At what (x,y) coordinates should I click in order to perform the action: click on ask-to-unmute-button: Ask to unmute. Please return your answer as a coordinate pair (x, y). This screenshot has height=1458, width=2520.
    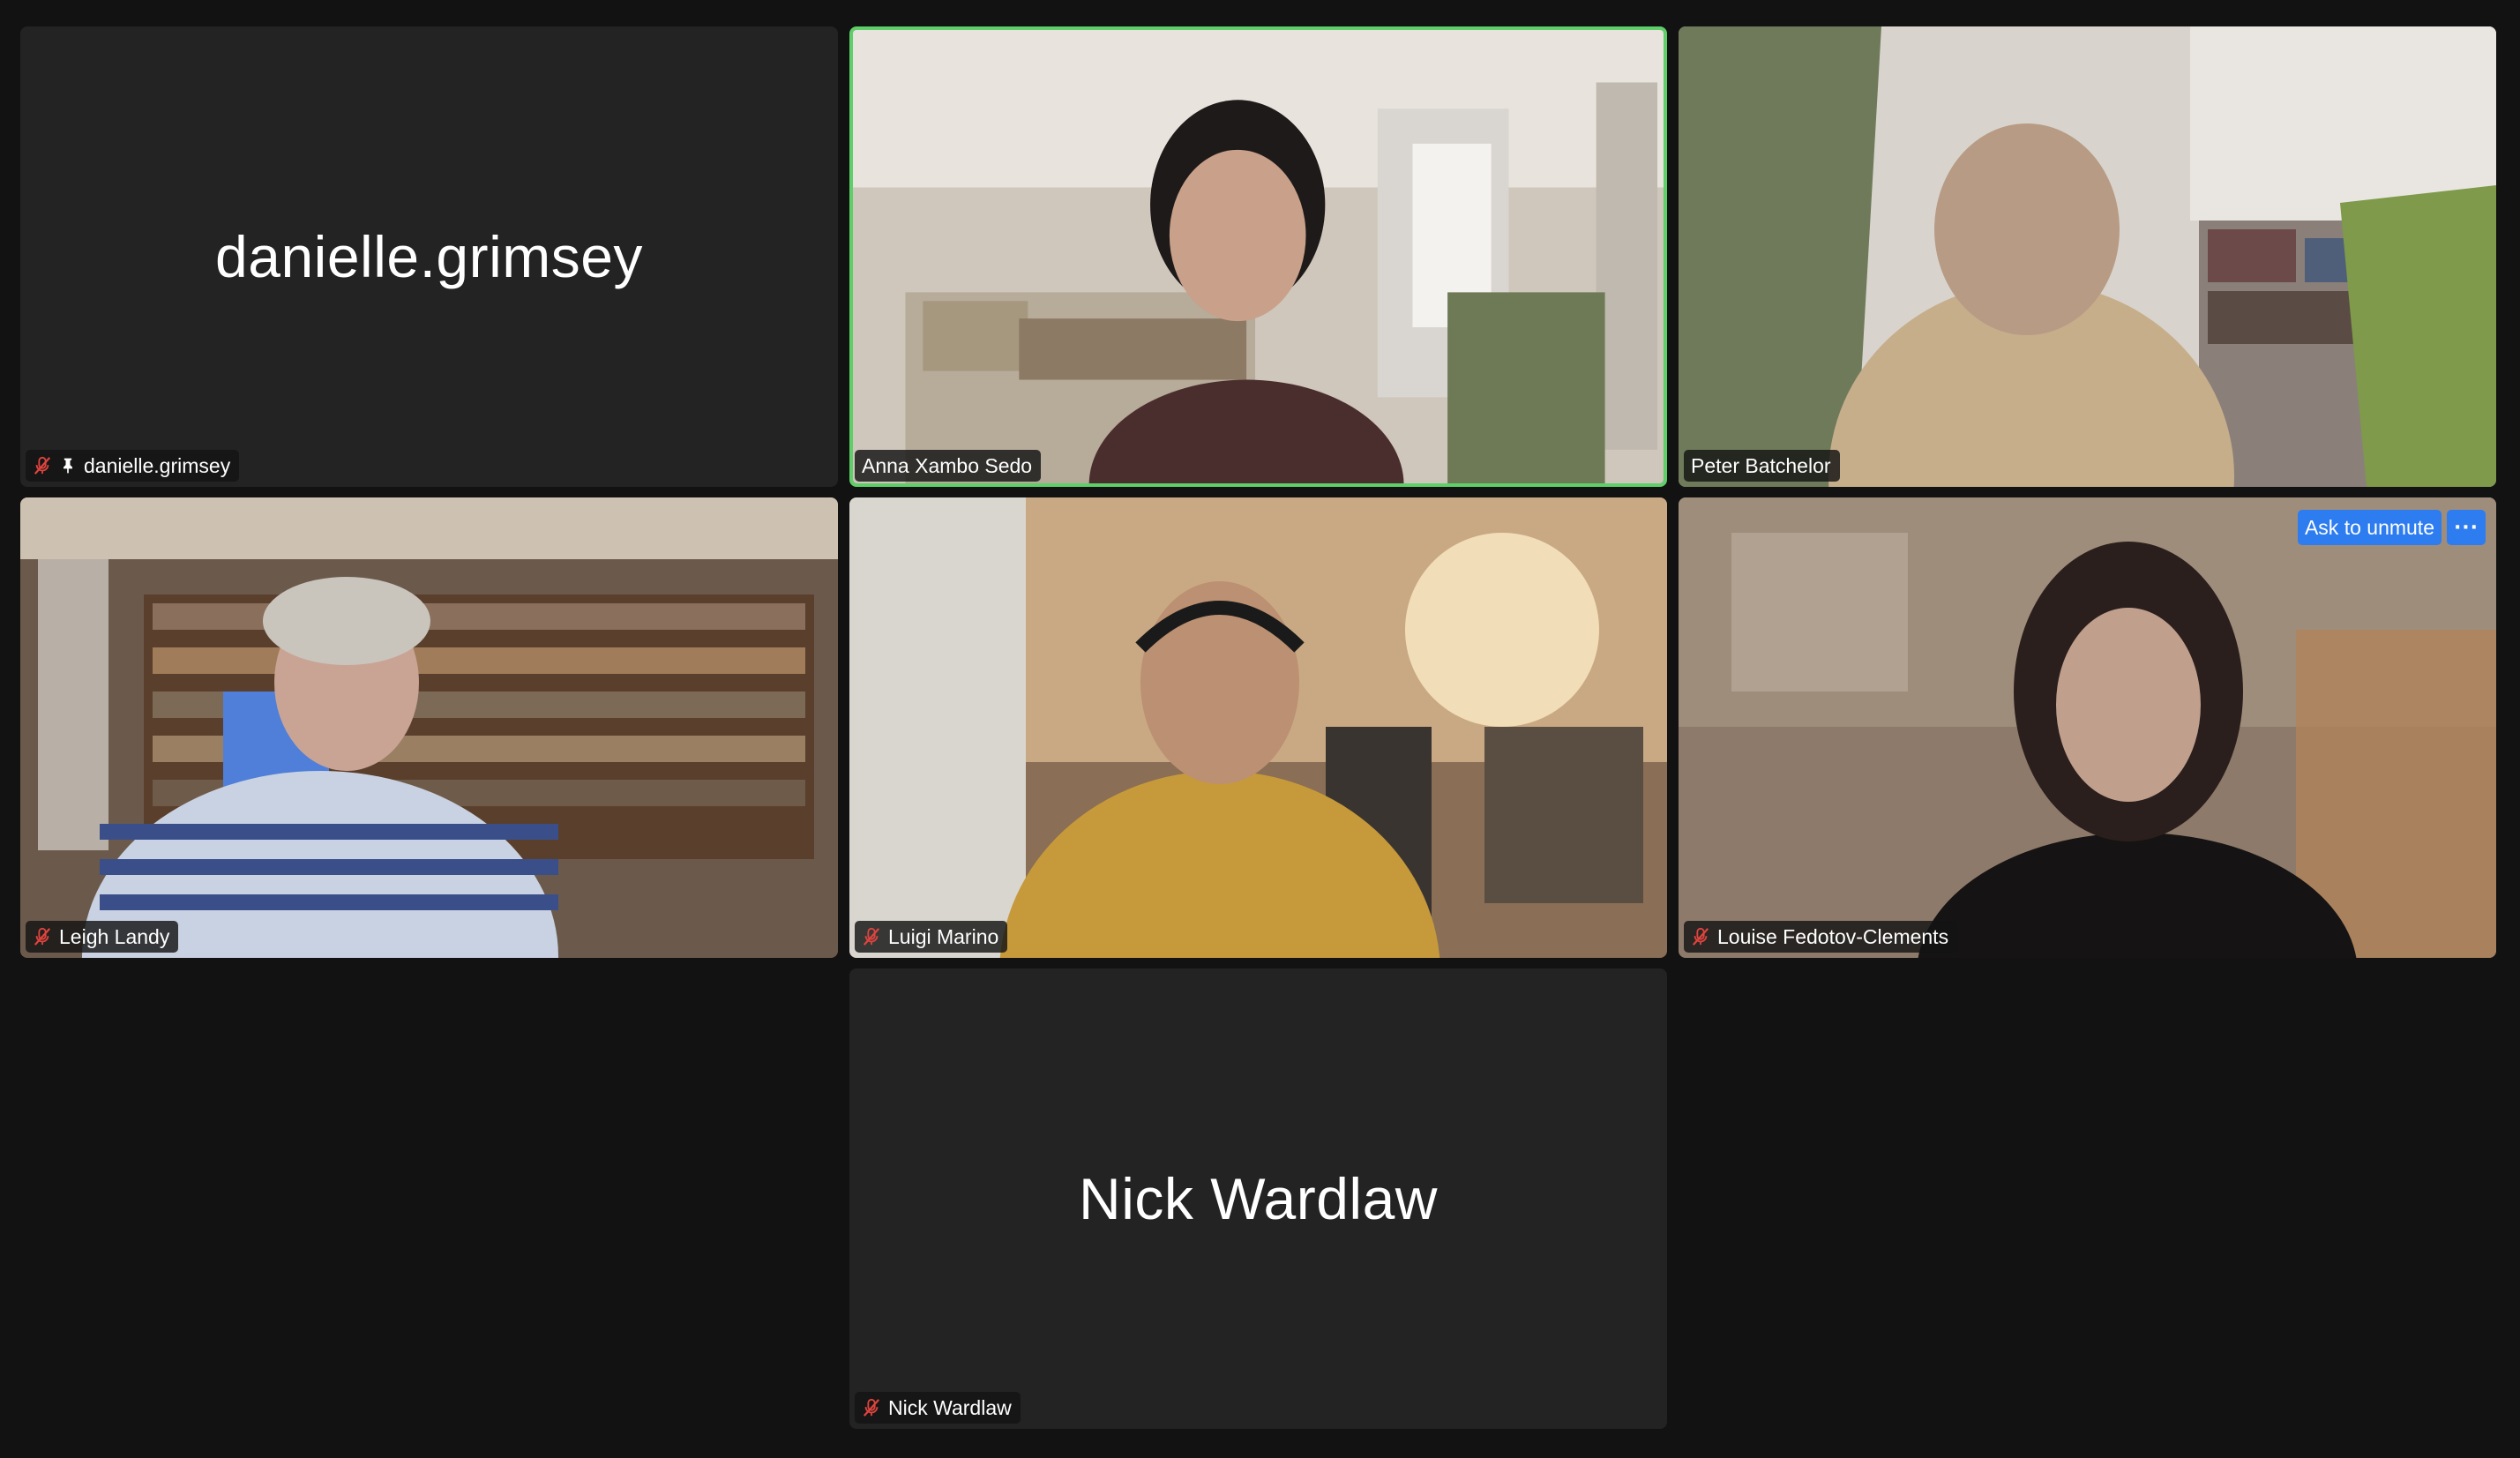
    Looking at the image, I should click on (2369, 528).